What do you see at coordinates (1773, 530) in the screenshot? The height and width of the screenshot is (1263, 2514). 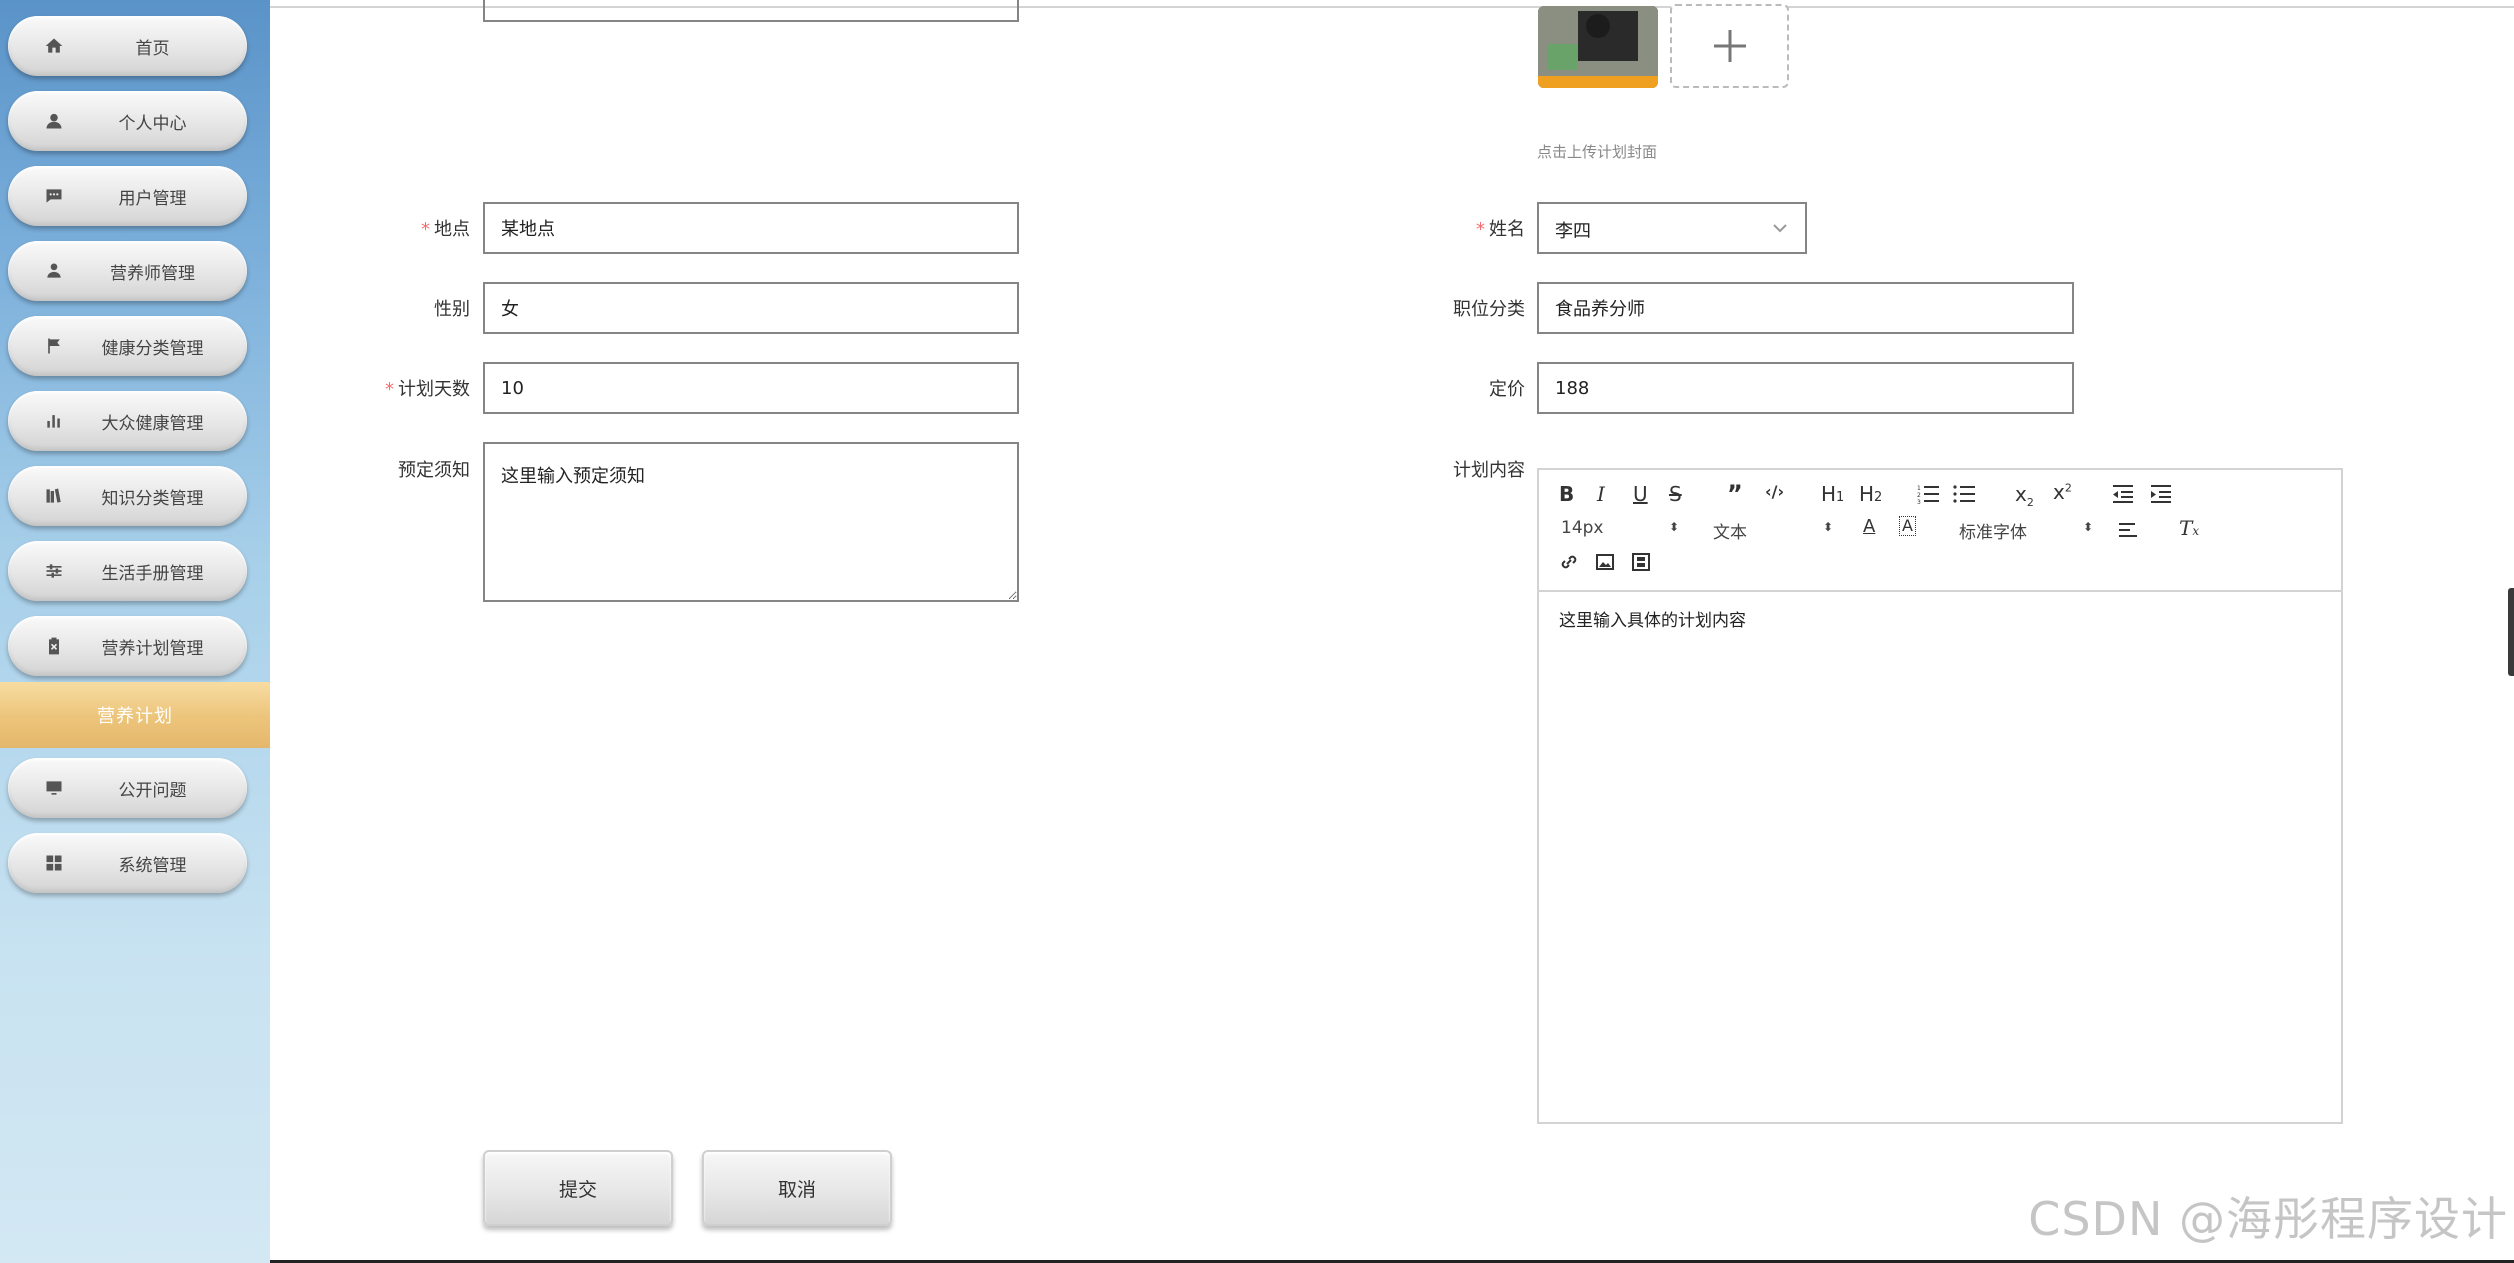 I see `header-select: 文本 ⬍` at bounding box center [1773, 530].